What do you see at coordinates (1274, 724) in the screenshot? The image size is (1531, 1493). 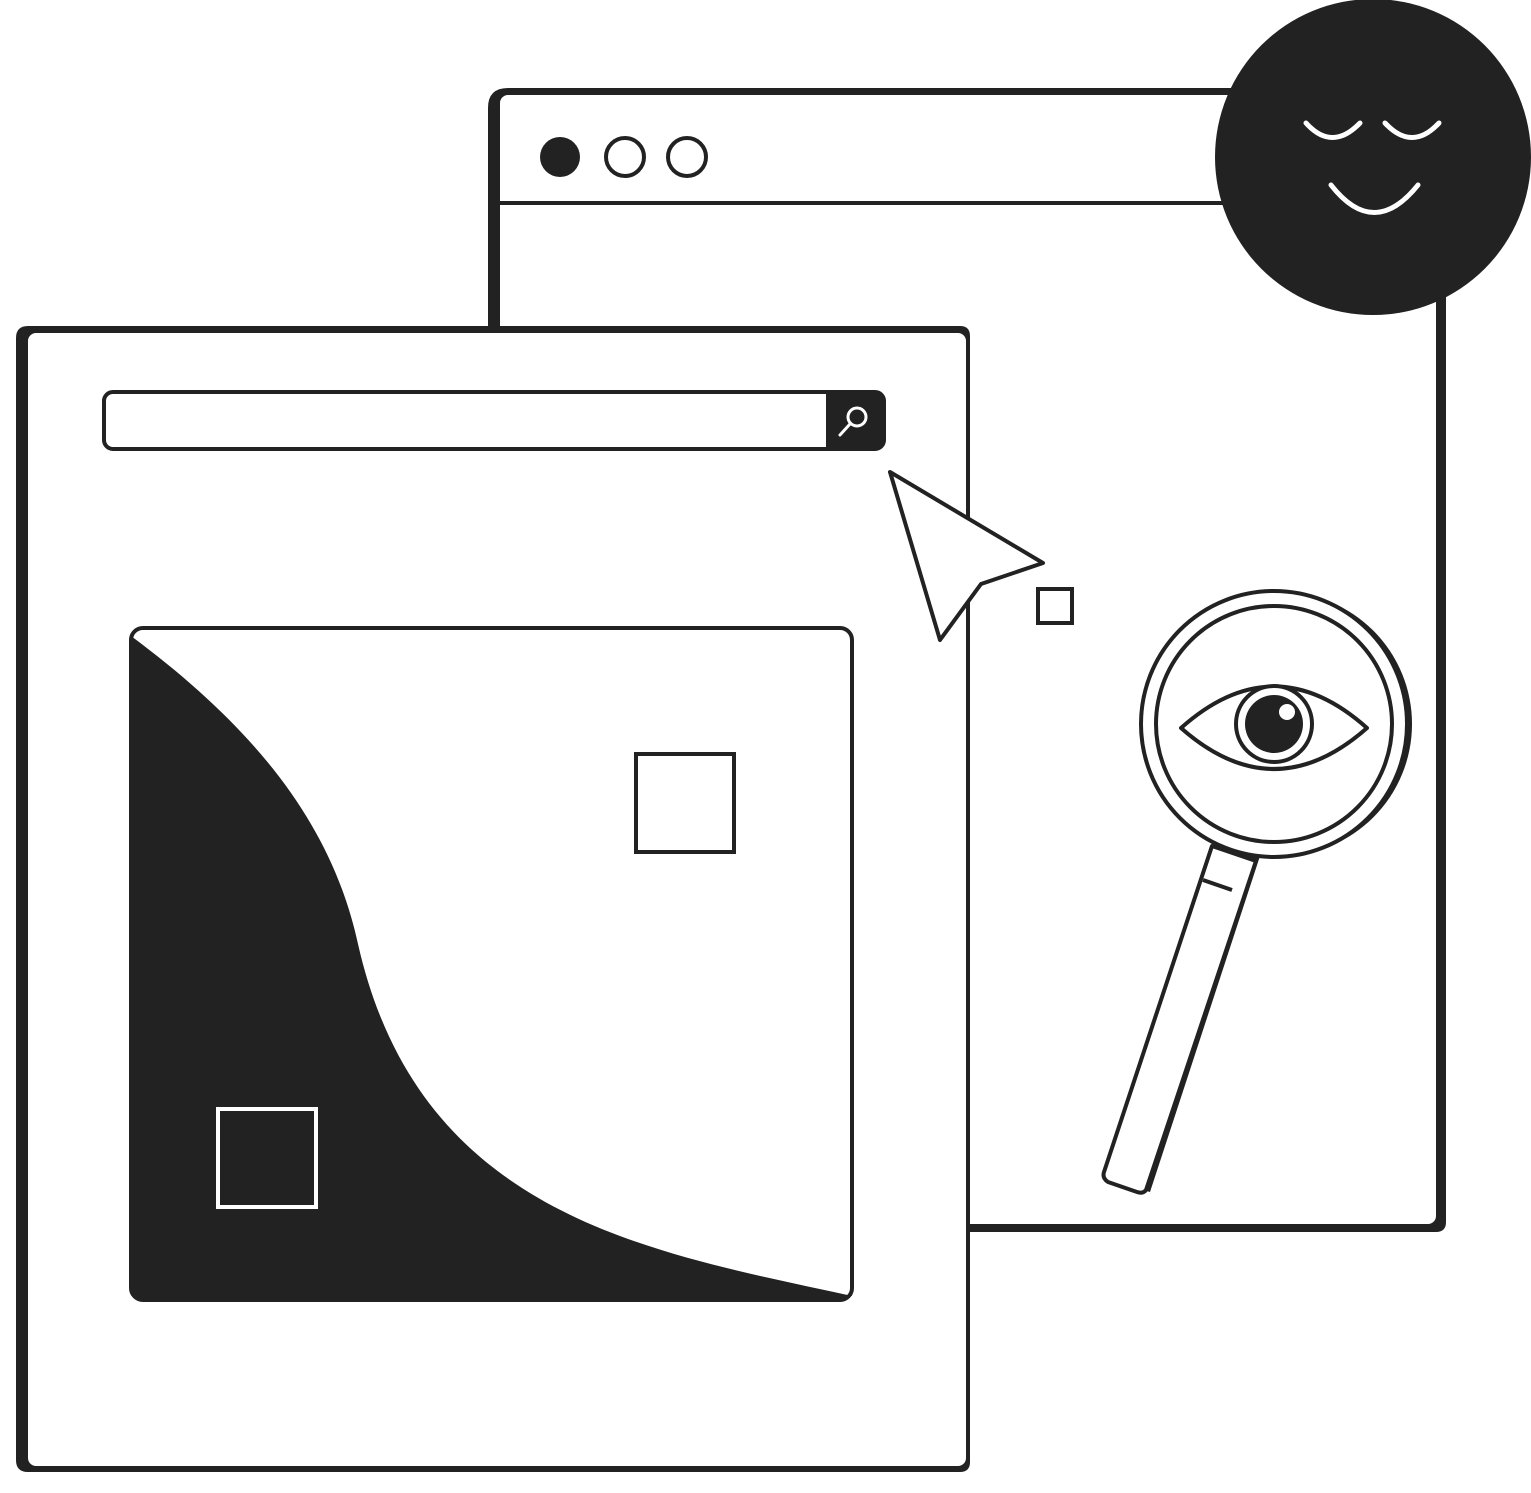 I see `eye-pupil` at bounding box center [1274, 724].